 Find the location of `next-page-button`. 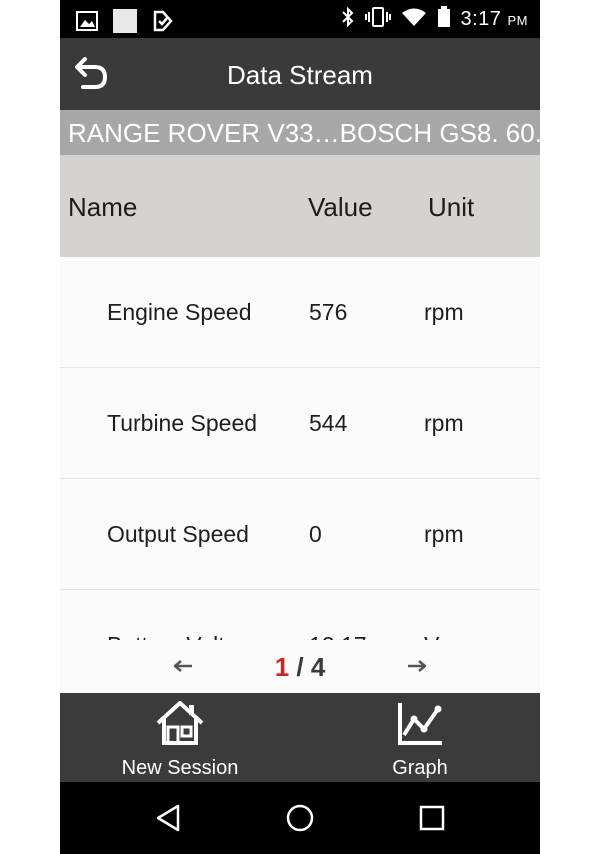

next-page-button is located at coordinates (417, 666).